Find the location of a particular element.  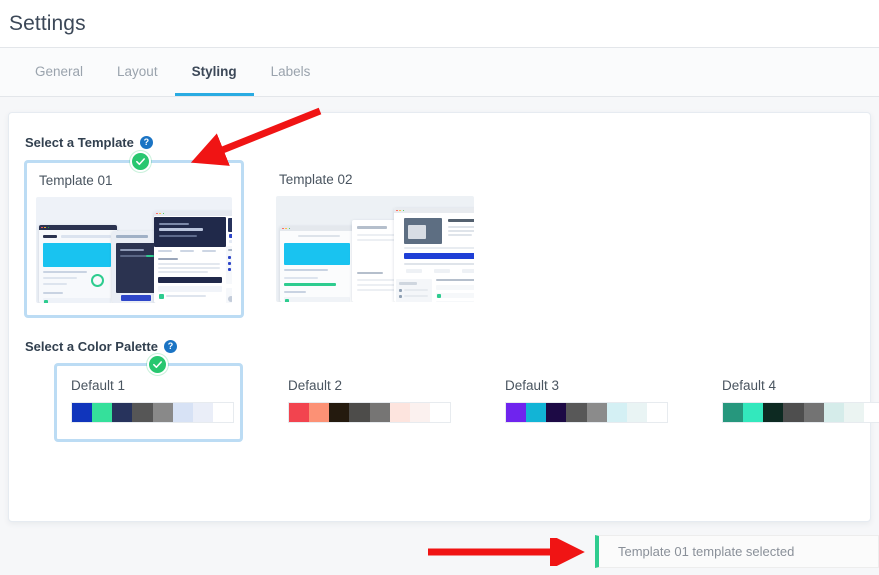

tab-styling: Styling is located at coordinates (214, 72).